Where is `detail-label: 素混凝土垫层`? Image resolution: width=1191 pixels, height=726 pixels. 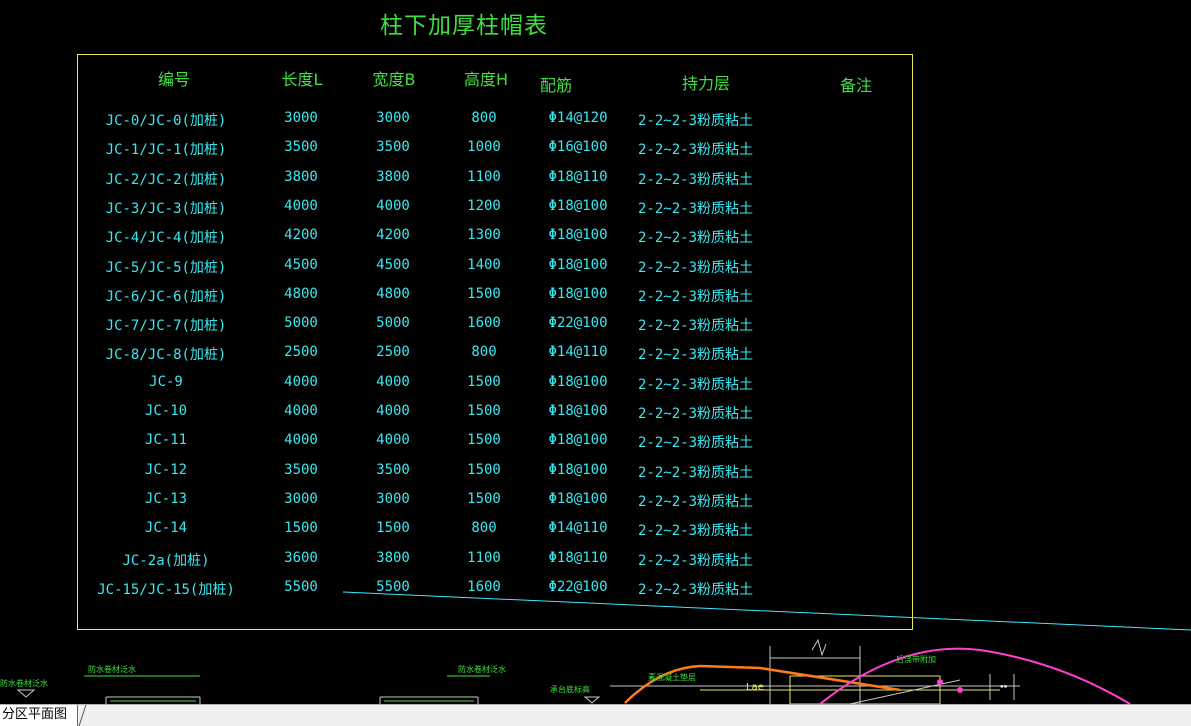 detail-label: 素混凝土垫层 is located at coordinates (672, 677).